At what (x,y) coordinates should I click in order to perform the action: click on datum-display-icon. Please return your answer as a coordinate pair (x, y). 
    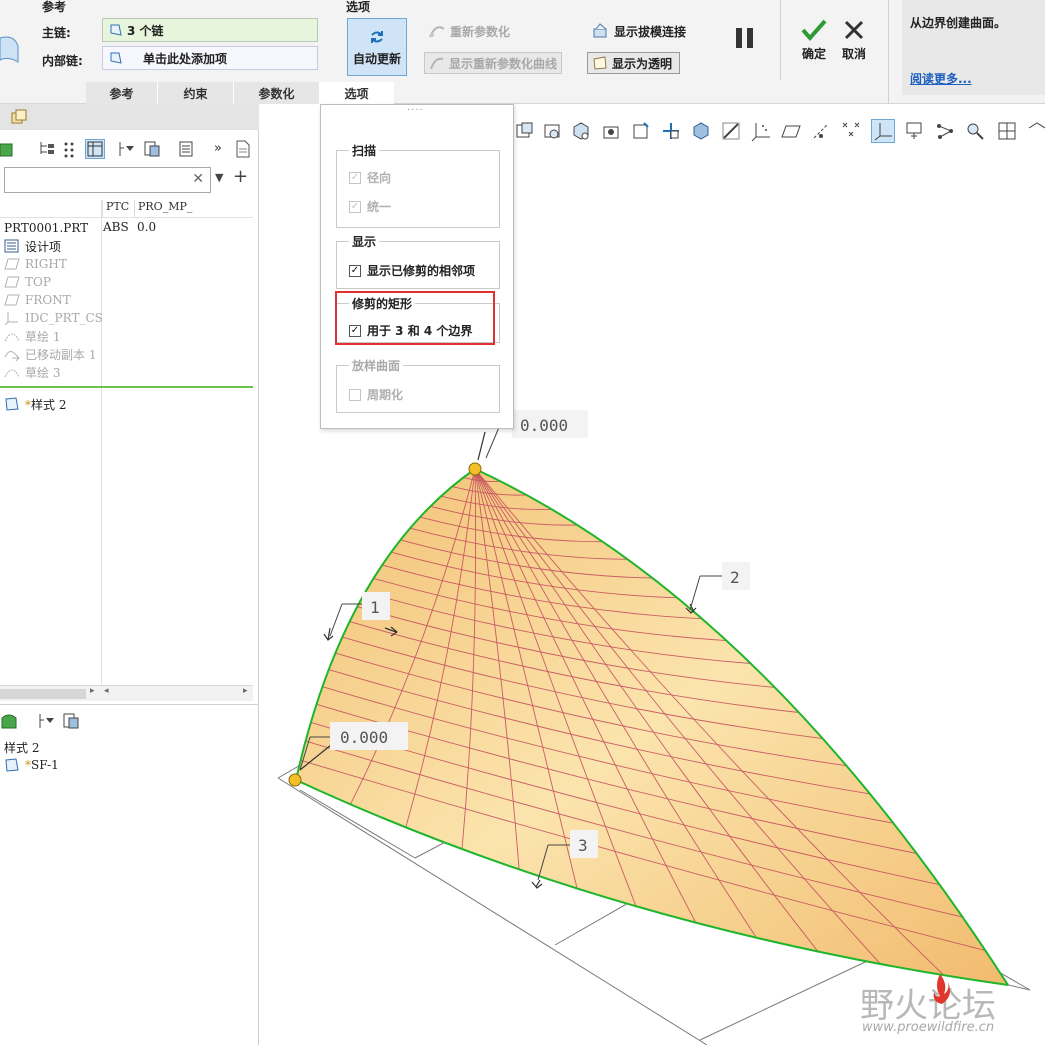
    Looking at the image, I should click on (671, 131).